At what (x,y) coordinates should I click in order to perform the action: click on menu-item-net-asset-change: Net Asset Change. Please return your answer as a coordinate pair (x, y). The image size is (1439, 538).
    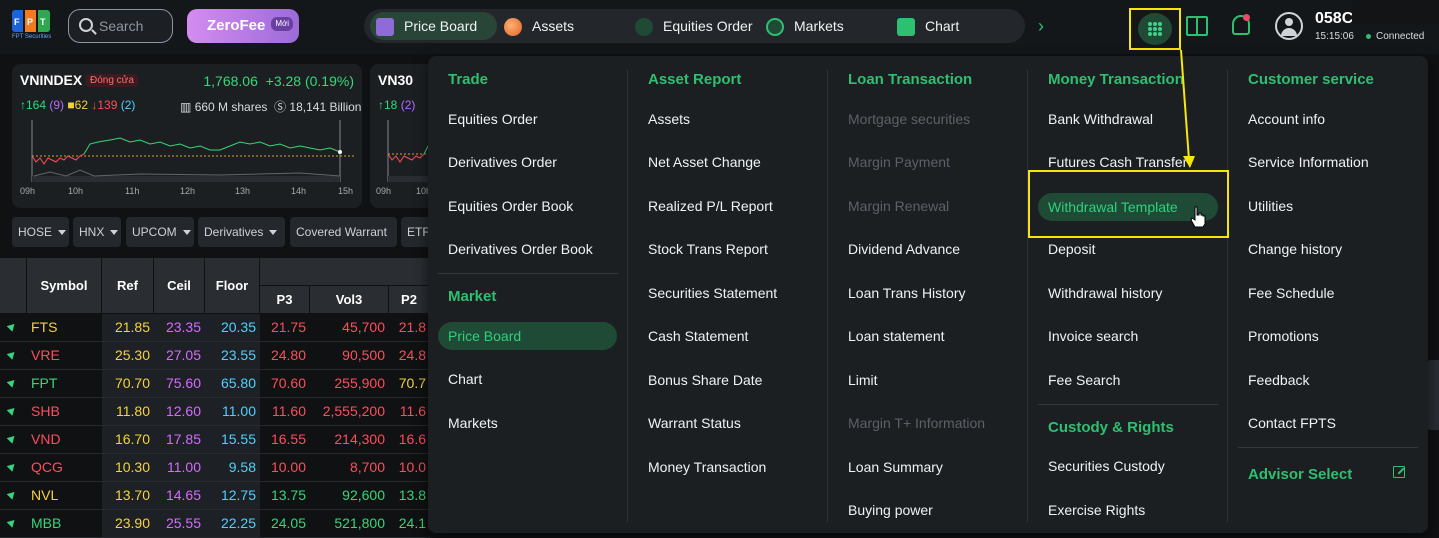
    Looking at the image, I should click on (704, 162).